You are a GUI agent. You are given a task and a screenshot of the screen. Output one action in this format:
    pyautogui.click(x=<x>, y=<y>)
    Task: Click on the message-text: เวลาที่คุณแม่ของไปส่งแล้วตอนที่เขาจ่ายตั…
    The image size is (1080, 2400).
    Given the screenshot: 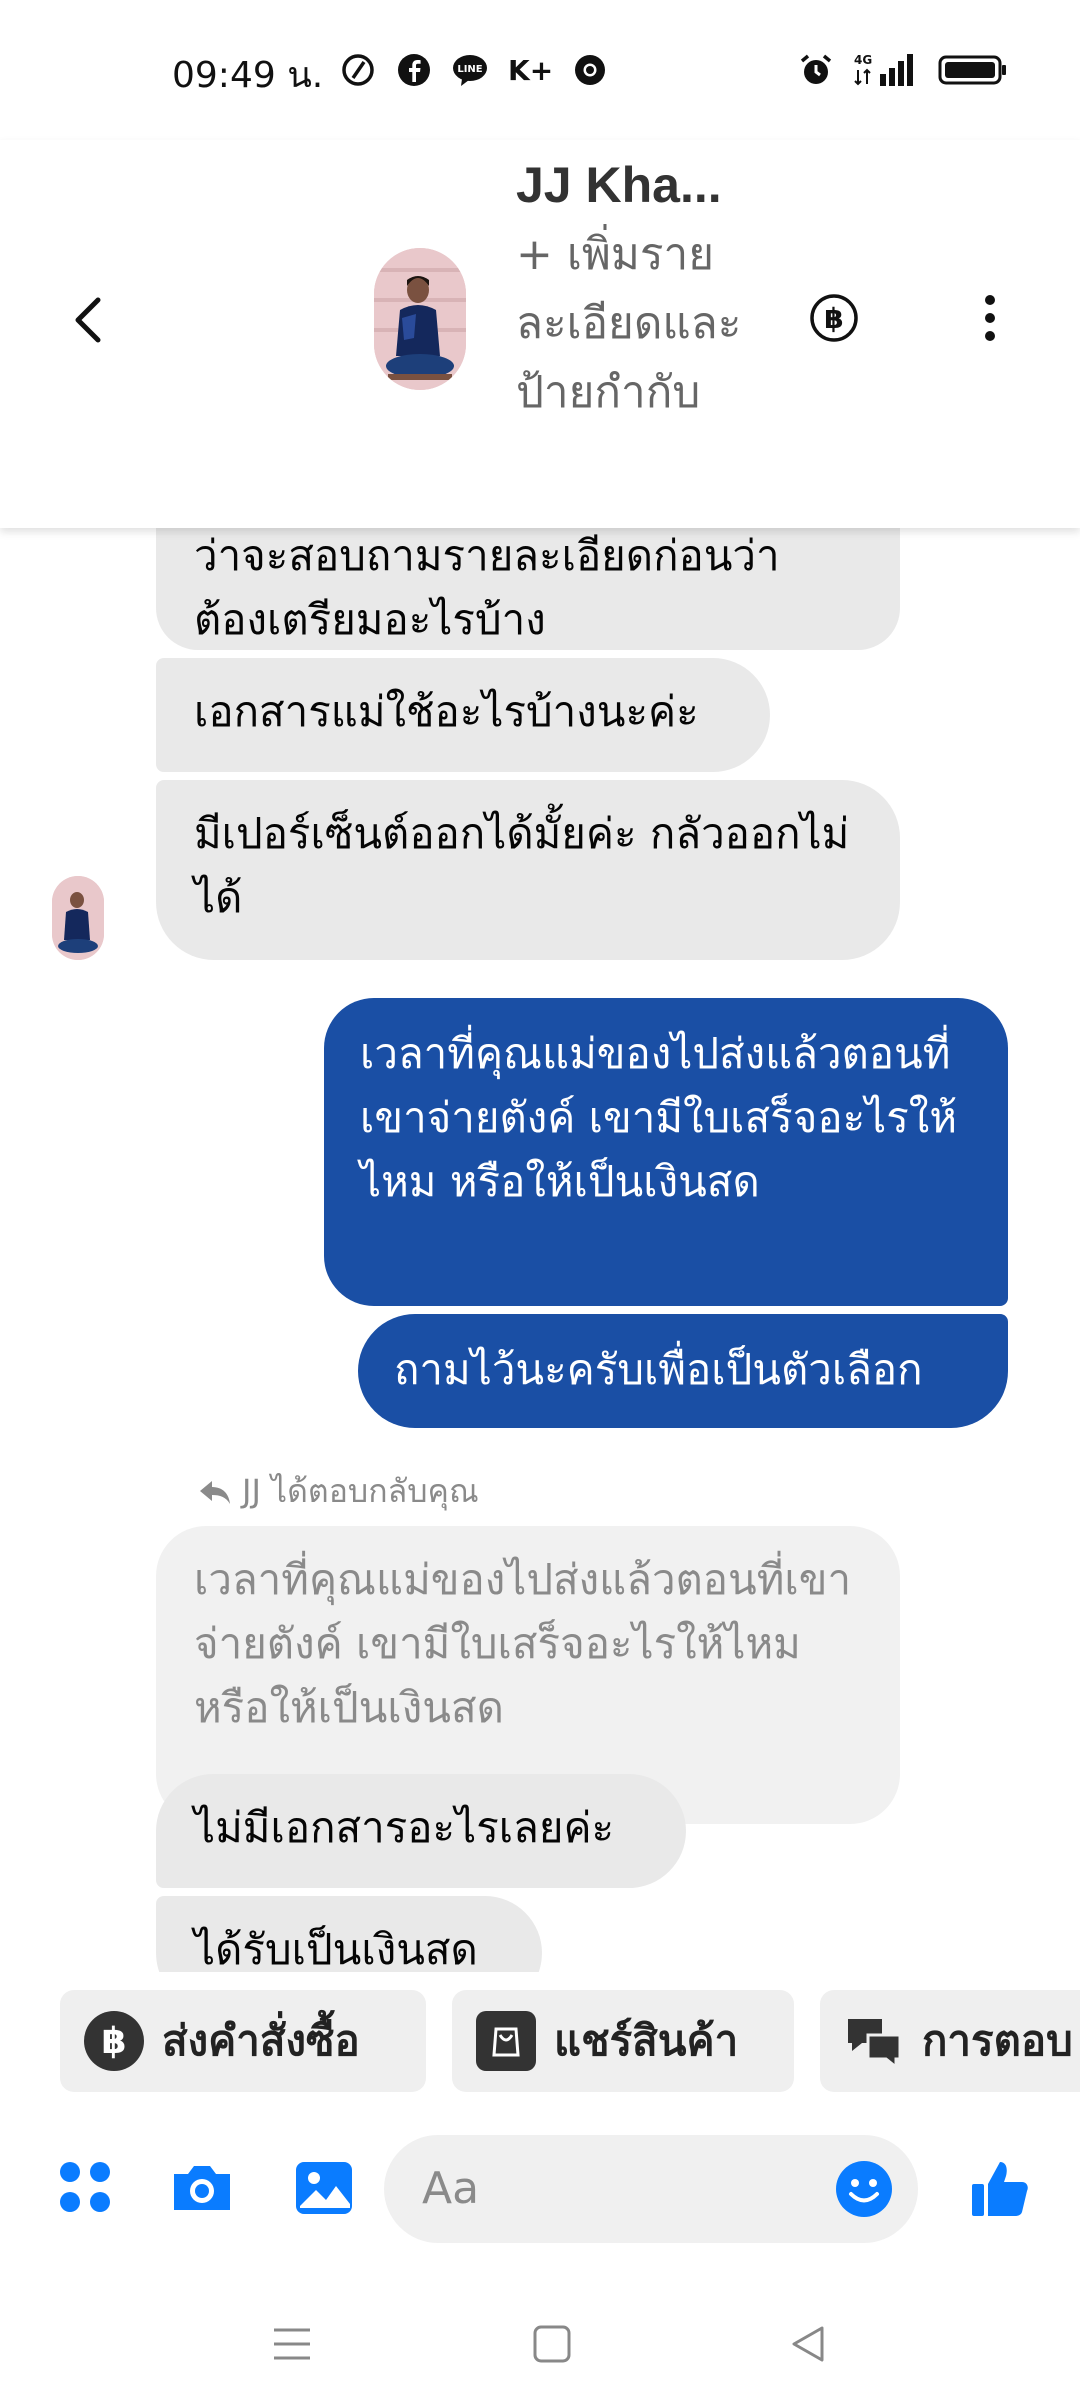 What is the action you would take?
    pyautogui.click(x=659, y=1117)
    